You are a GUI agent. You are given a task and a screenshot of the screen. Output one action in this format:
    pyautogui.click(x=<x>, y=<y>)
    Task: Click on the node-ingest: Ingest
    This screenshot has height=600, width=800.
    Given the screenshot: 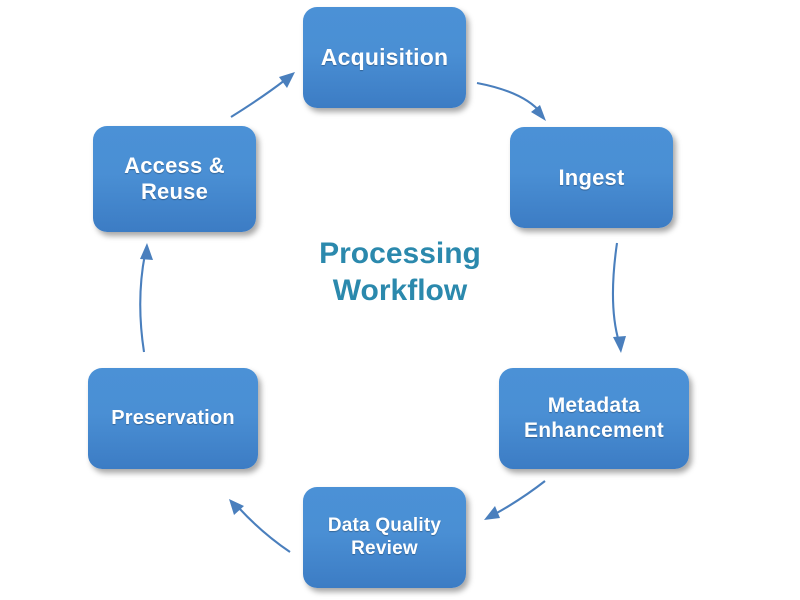 What is the action you would take?
    pyautogui.click(x=591, y=177)
    